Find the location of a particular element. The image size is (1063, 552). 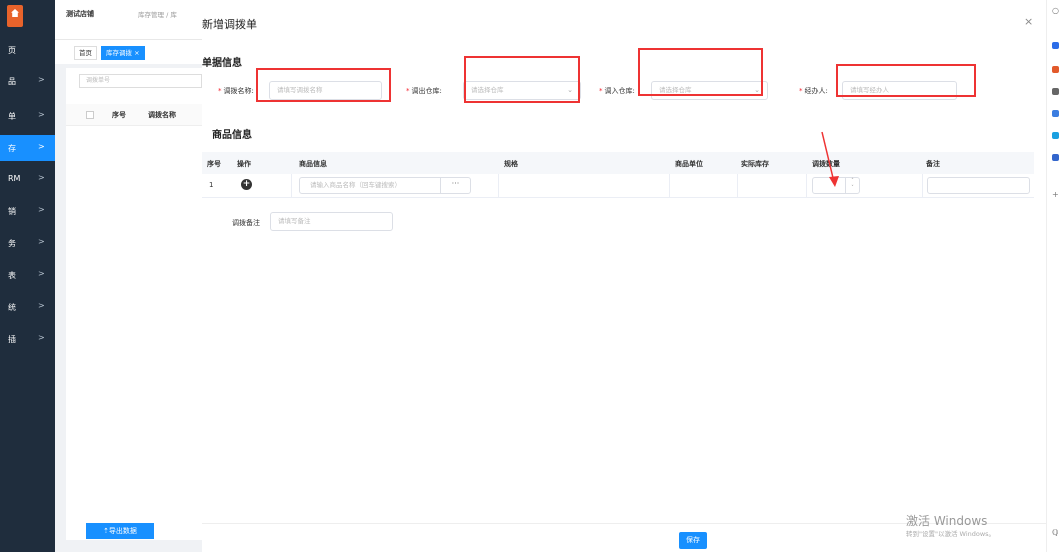

sidebar-item-label: 统 is located at coordinates (12, 307).